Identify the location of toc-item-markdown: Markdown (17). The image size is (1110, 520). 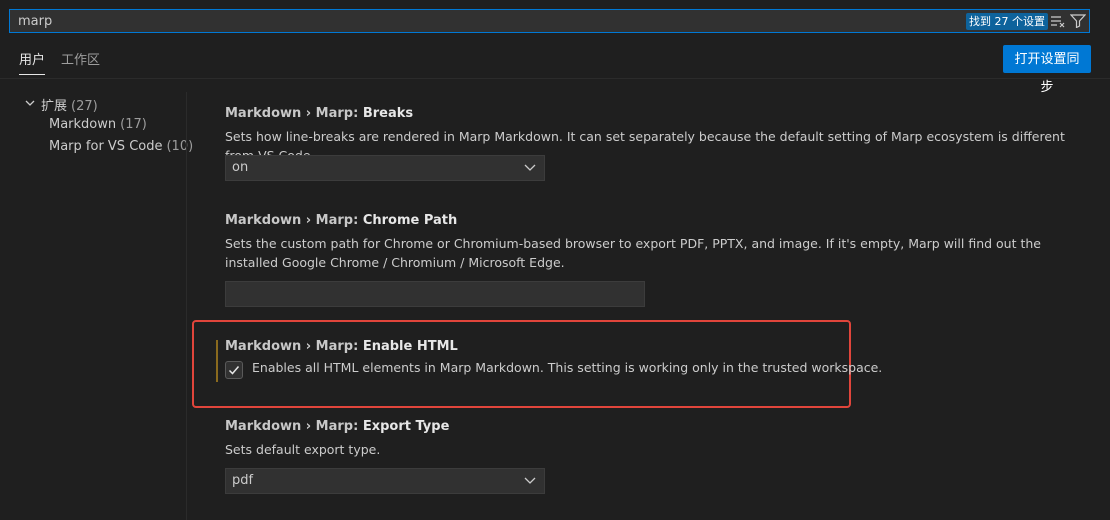
(98, 124).